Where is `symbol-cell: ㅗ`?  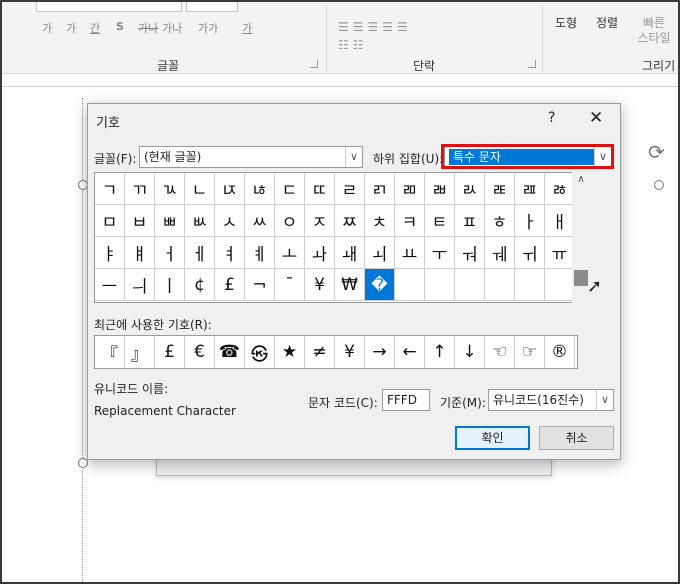
symbol-cell: ㅗ is located at coordinates (290, 253).